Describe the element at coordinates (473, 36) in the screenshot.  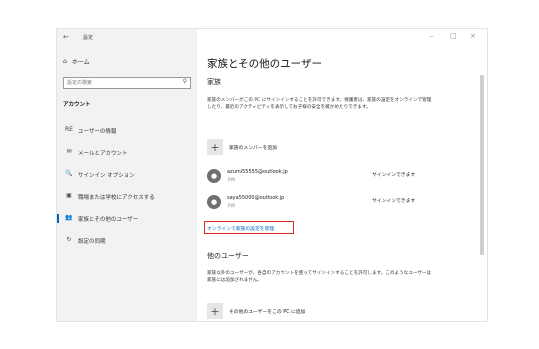
I see `close-button: ×` at that location.